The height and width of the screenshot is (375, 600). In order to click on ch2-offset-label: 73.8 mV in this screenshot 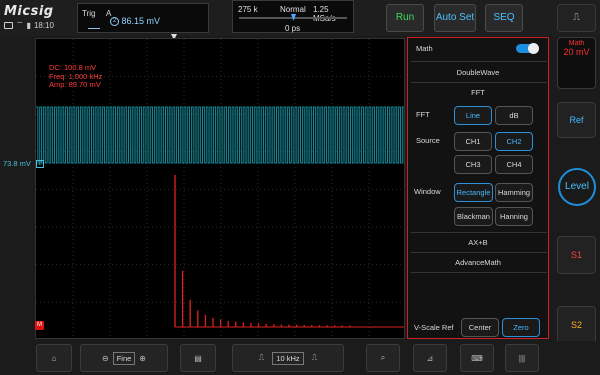, I will do `click(17, 163)`.